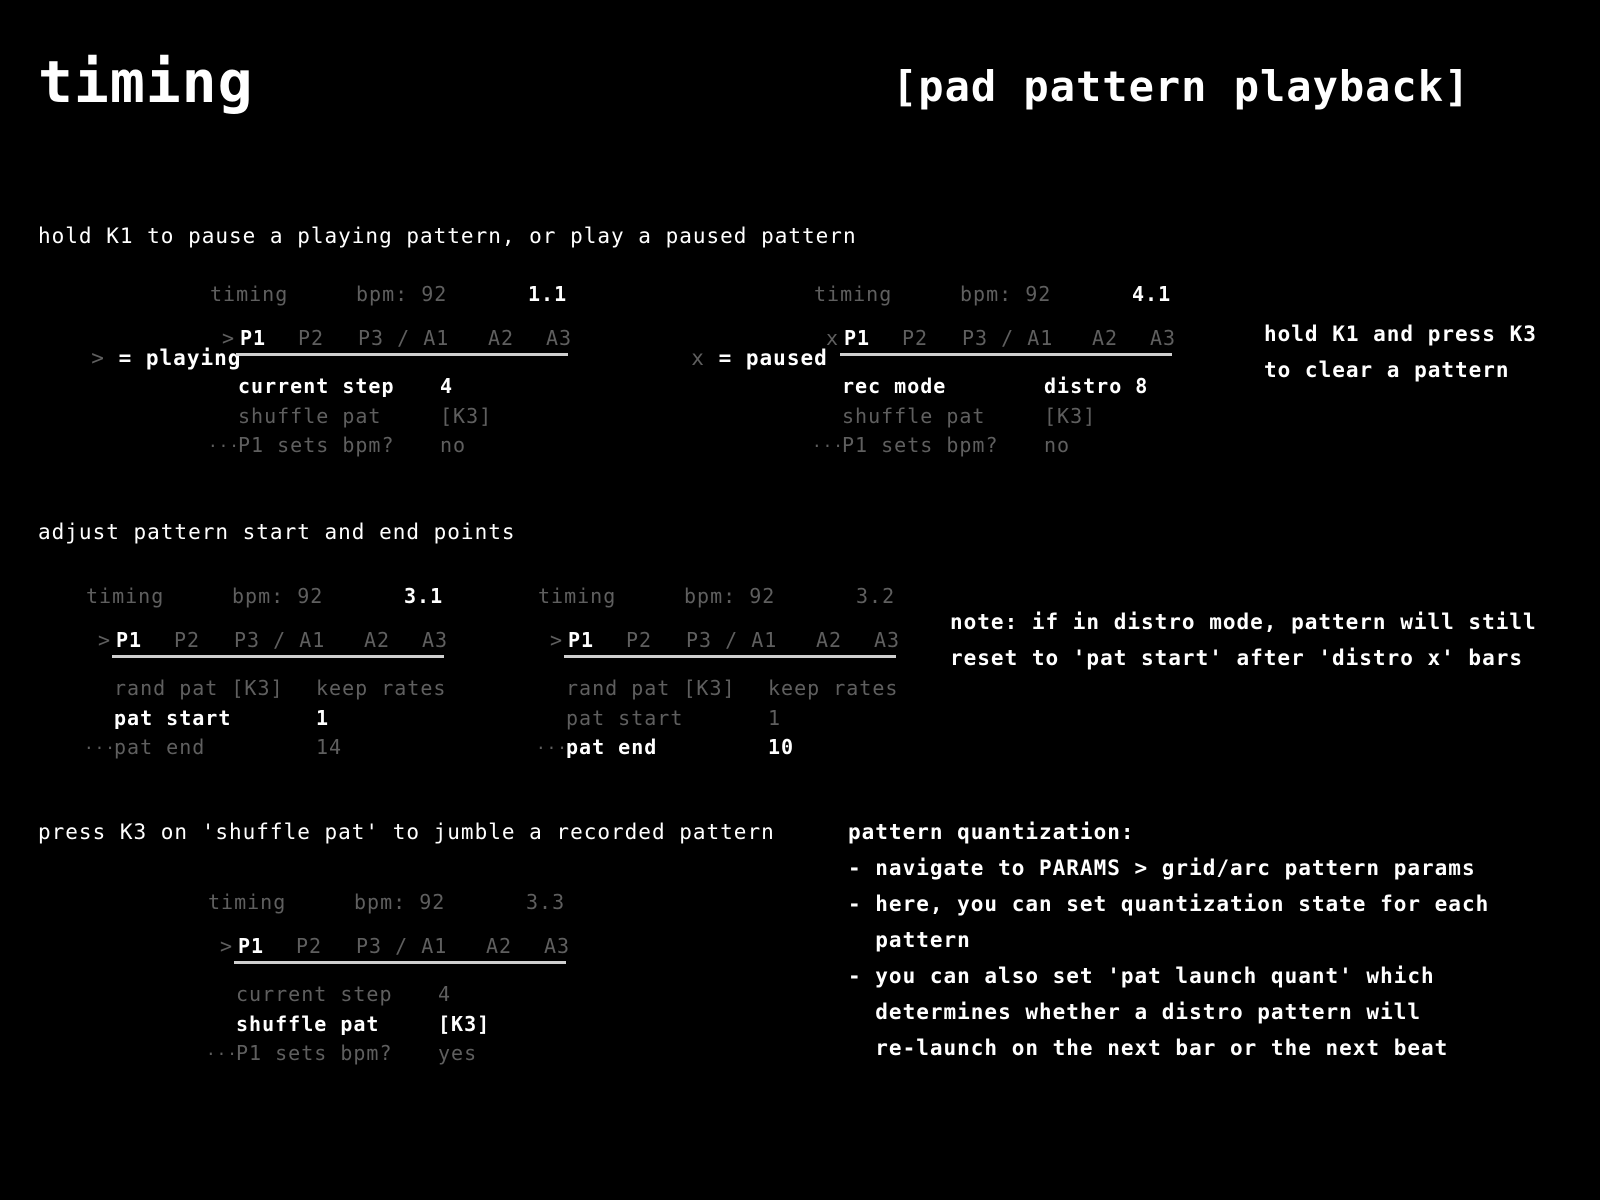 This screenshot has width=1600, height=1200. Describe the element at coordinates (781, 747) in the screenshot. I see `param-value: 10` at that location.